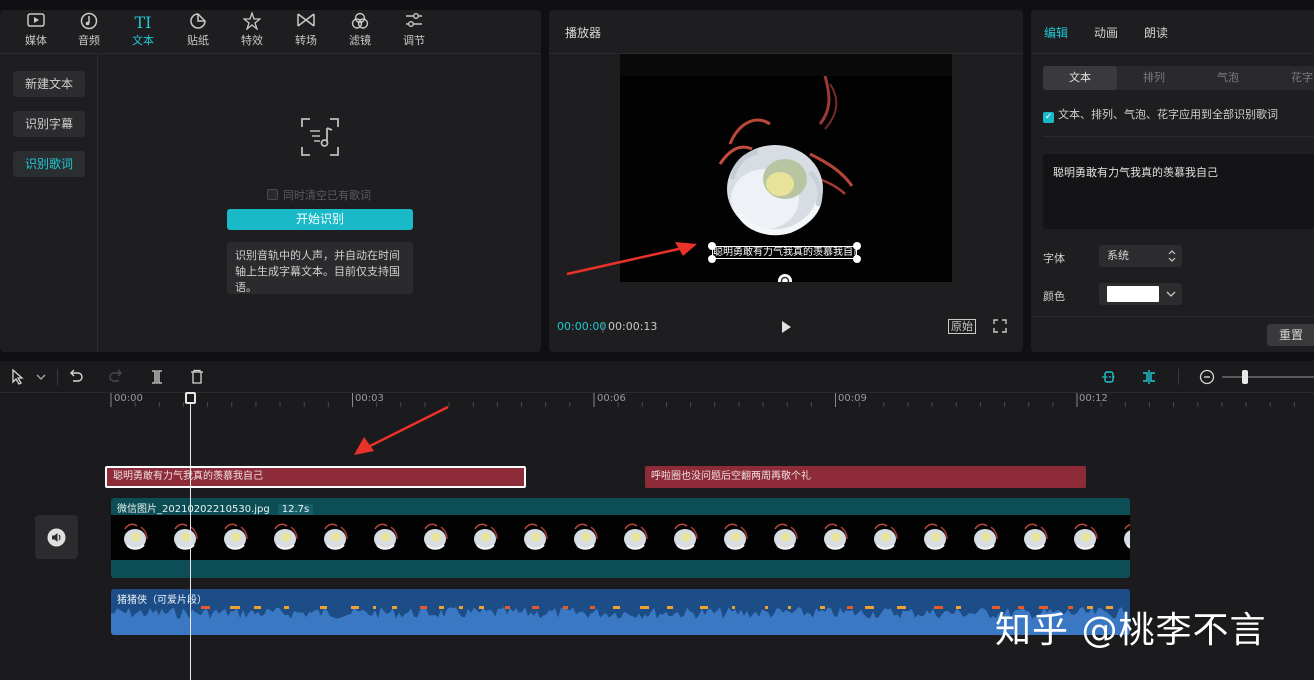  I want to click on rotate-handle-icon, so click(785, 277).